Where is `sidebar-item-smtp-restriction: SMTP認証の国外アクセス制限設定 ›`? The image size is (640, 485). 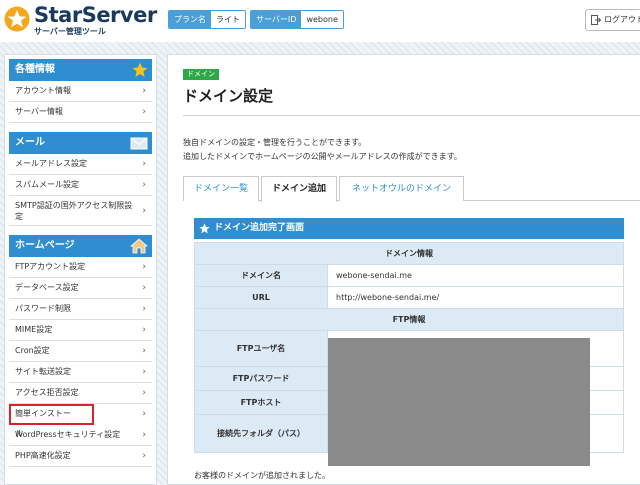
sidebar-item-smtp-restriction: SMTP認証の国外アクセス制限設定 › is located at coordinates (80, 211).